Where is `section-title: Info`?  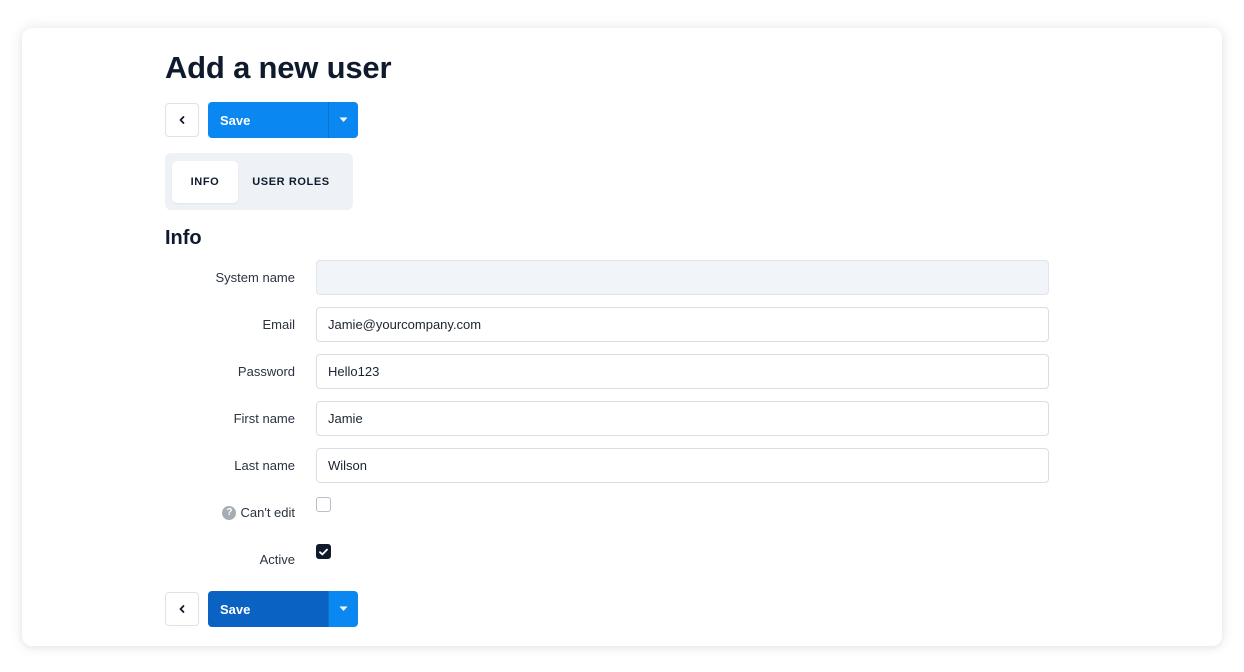
section-title: Info is located at coordinates (183, 238).